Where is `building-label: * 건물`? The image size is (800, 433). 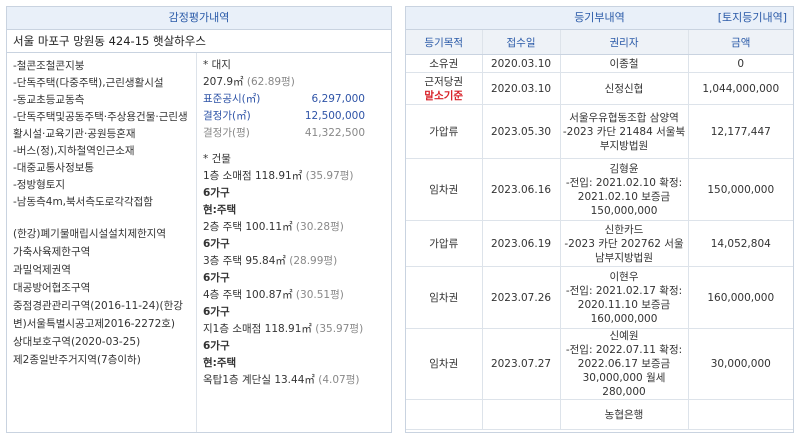
building-label: * 건물 is located at coordinates (217, 159).